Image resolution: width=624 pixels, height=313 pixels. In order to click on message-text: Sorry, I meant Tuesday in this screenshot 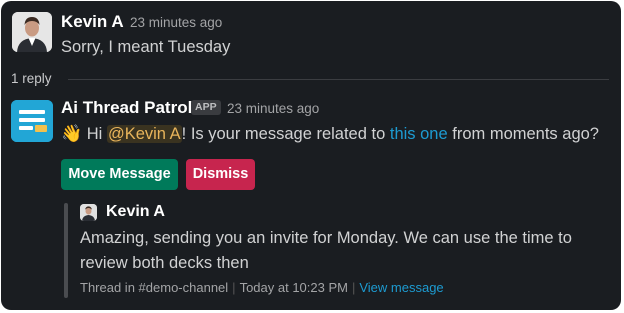, I will do `click(146, 47)`.